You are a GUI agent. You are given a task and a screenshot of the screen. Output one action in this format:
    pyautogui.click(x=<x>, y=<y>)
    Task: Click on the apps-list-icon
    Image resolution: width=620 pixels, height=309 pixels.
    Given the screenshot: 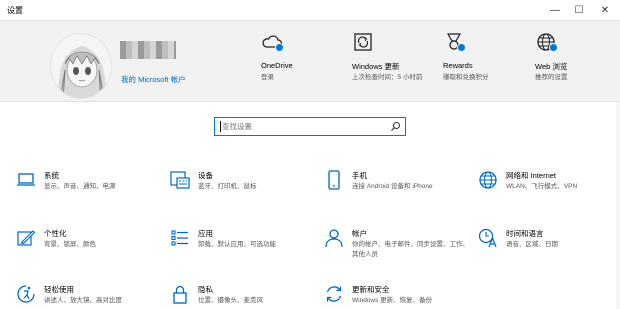 What is the action you would take?
    pyautogui.click(x=179, y=238)
    